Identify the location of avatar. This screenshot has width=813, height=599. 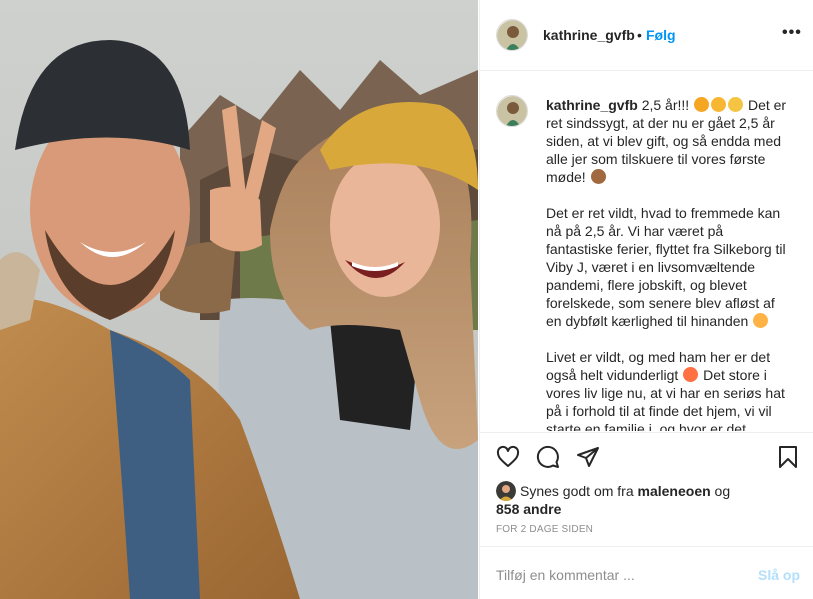
(512, 35).